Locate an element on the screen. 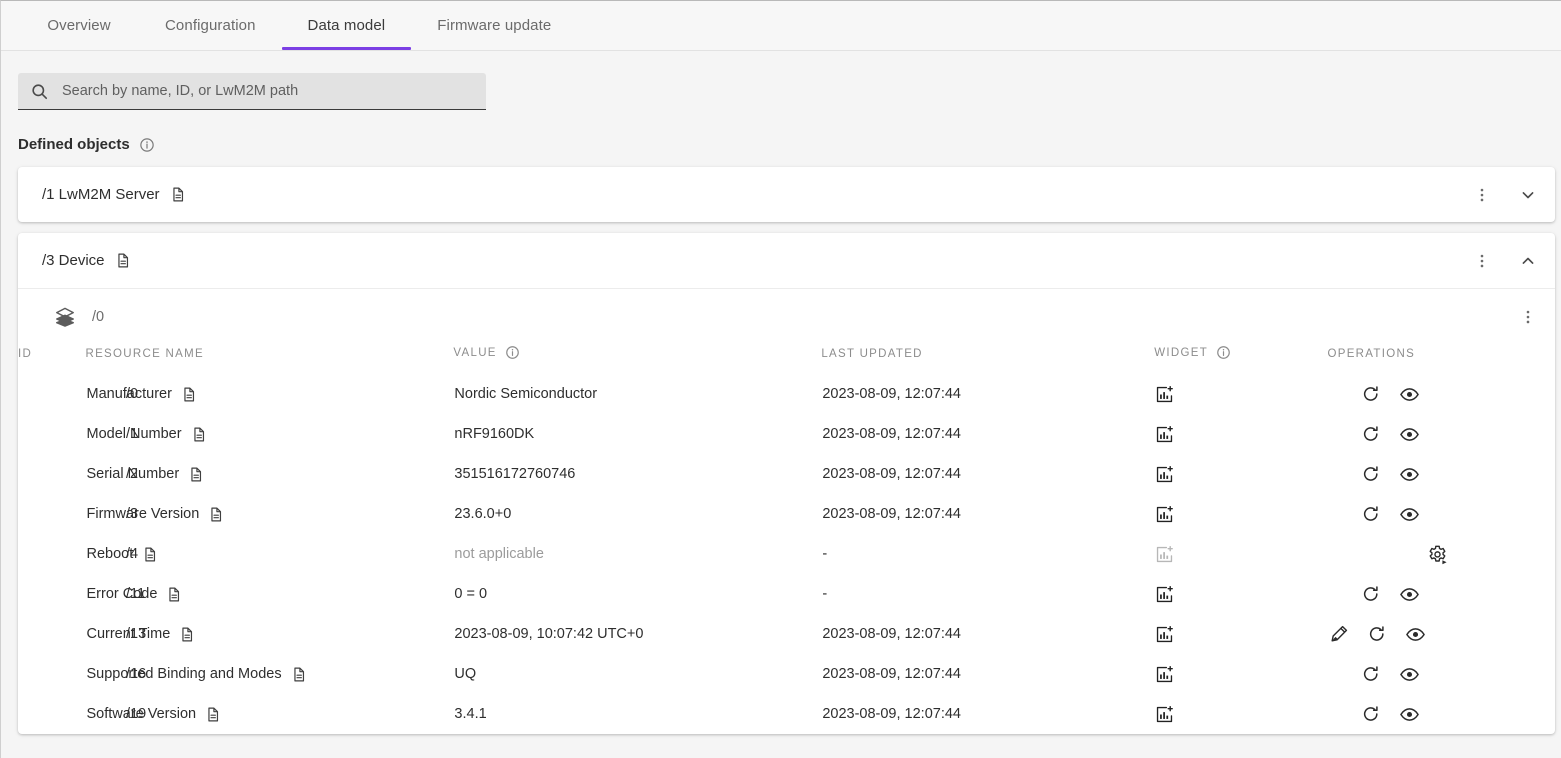  tab-configuration: Configuration is located at coordinates (210, 25).